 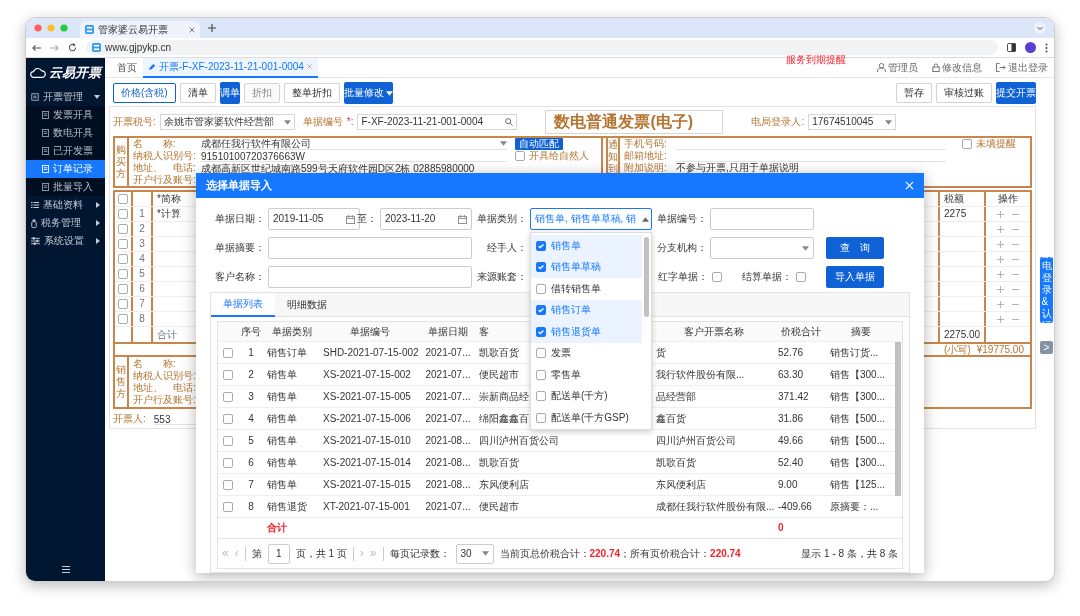 I want to click on submenu-item: 已开发票, so click(x=65, y=151).